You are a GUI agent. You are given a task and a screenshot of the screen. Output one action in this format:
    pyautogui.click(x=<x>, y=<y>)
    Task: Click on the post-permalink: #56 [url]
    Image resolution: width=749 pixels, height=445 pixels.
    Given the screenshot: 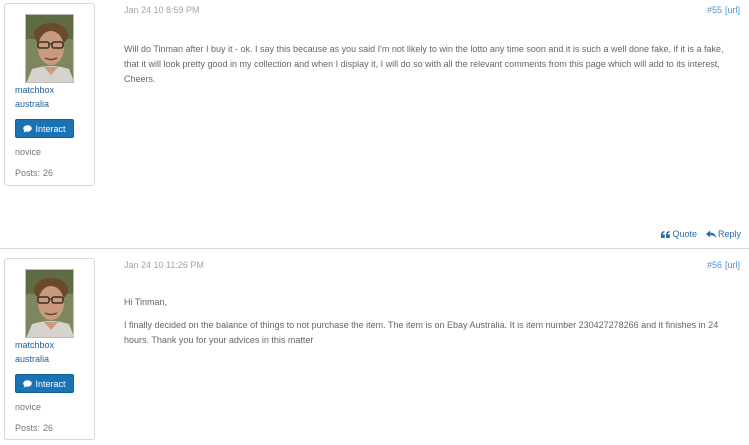 What is the action you would take?
    pyautogui.click(x=723, y=265)
    